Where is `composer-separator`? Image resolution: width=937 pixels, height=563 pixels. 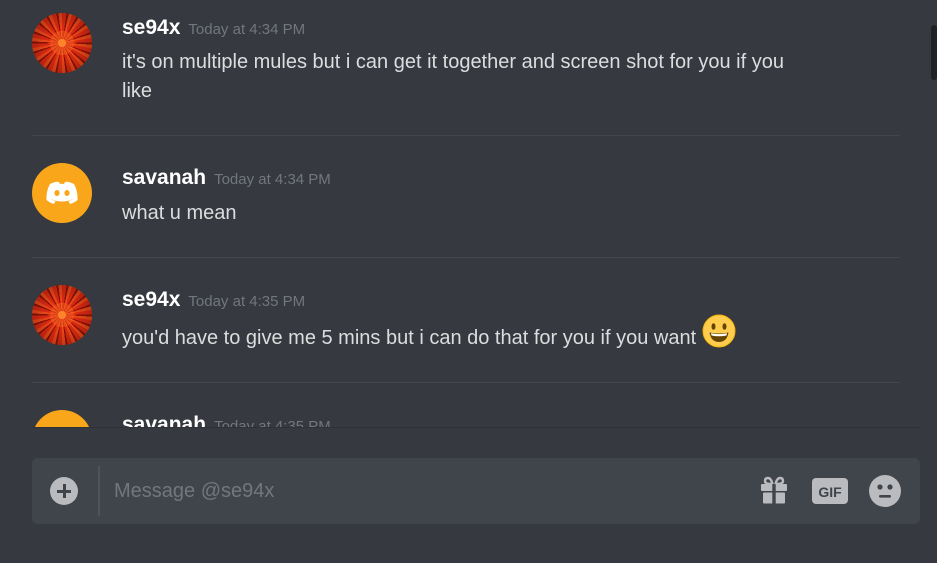 composer-separator is located at coordinates (99, 491).